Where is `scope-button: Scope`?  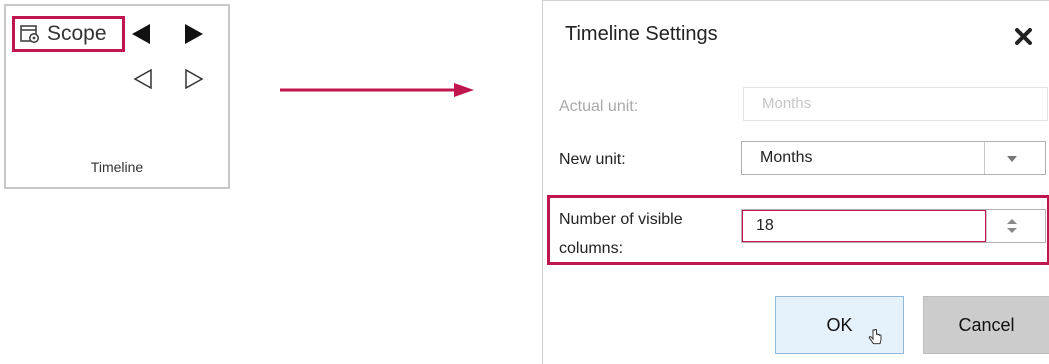
scope-button: Scope is located at coordinates (68, 34).